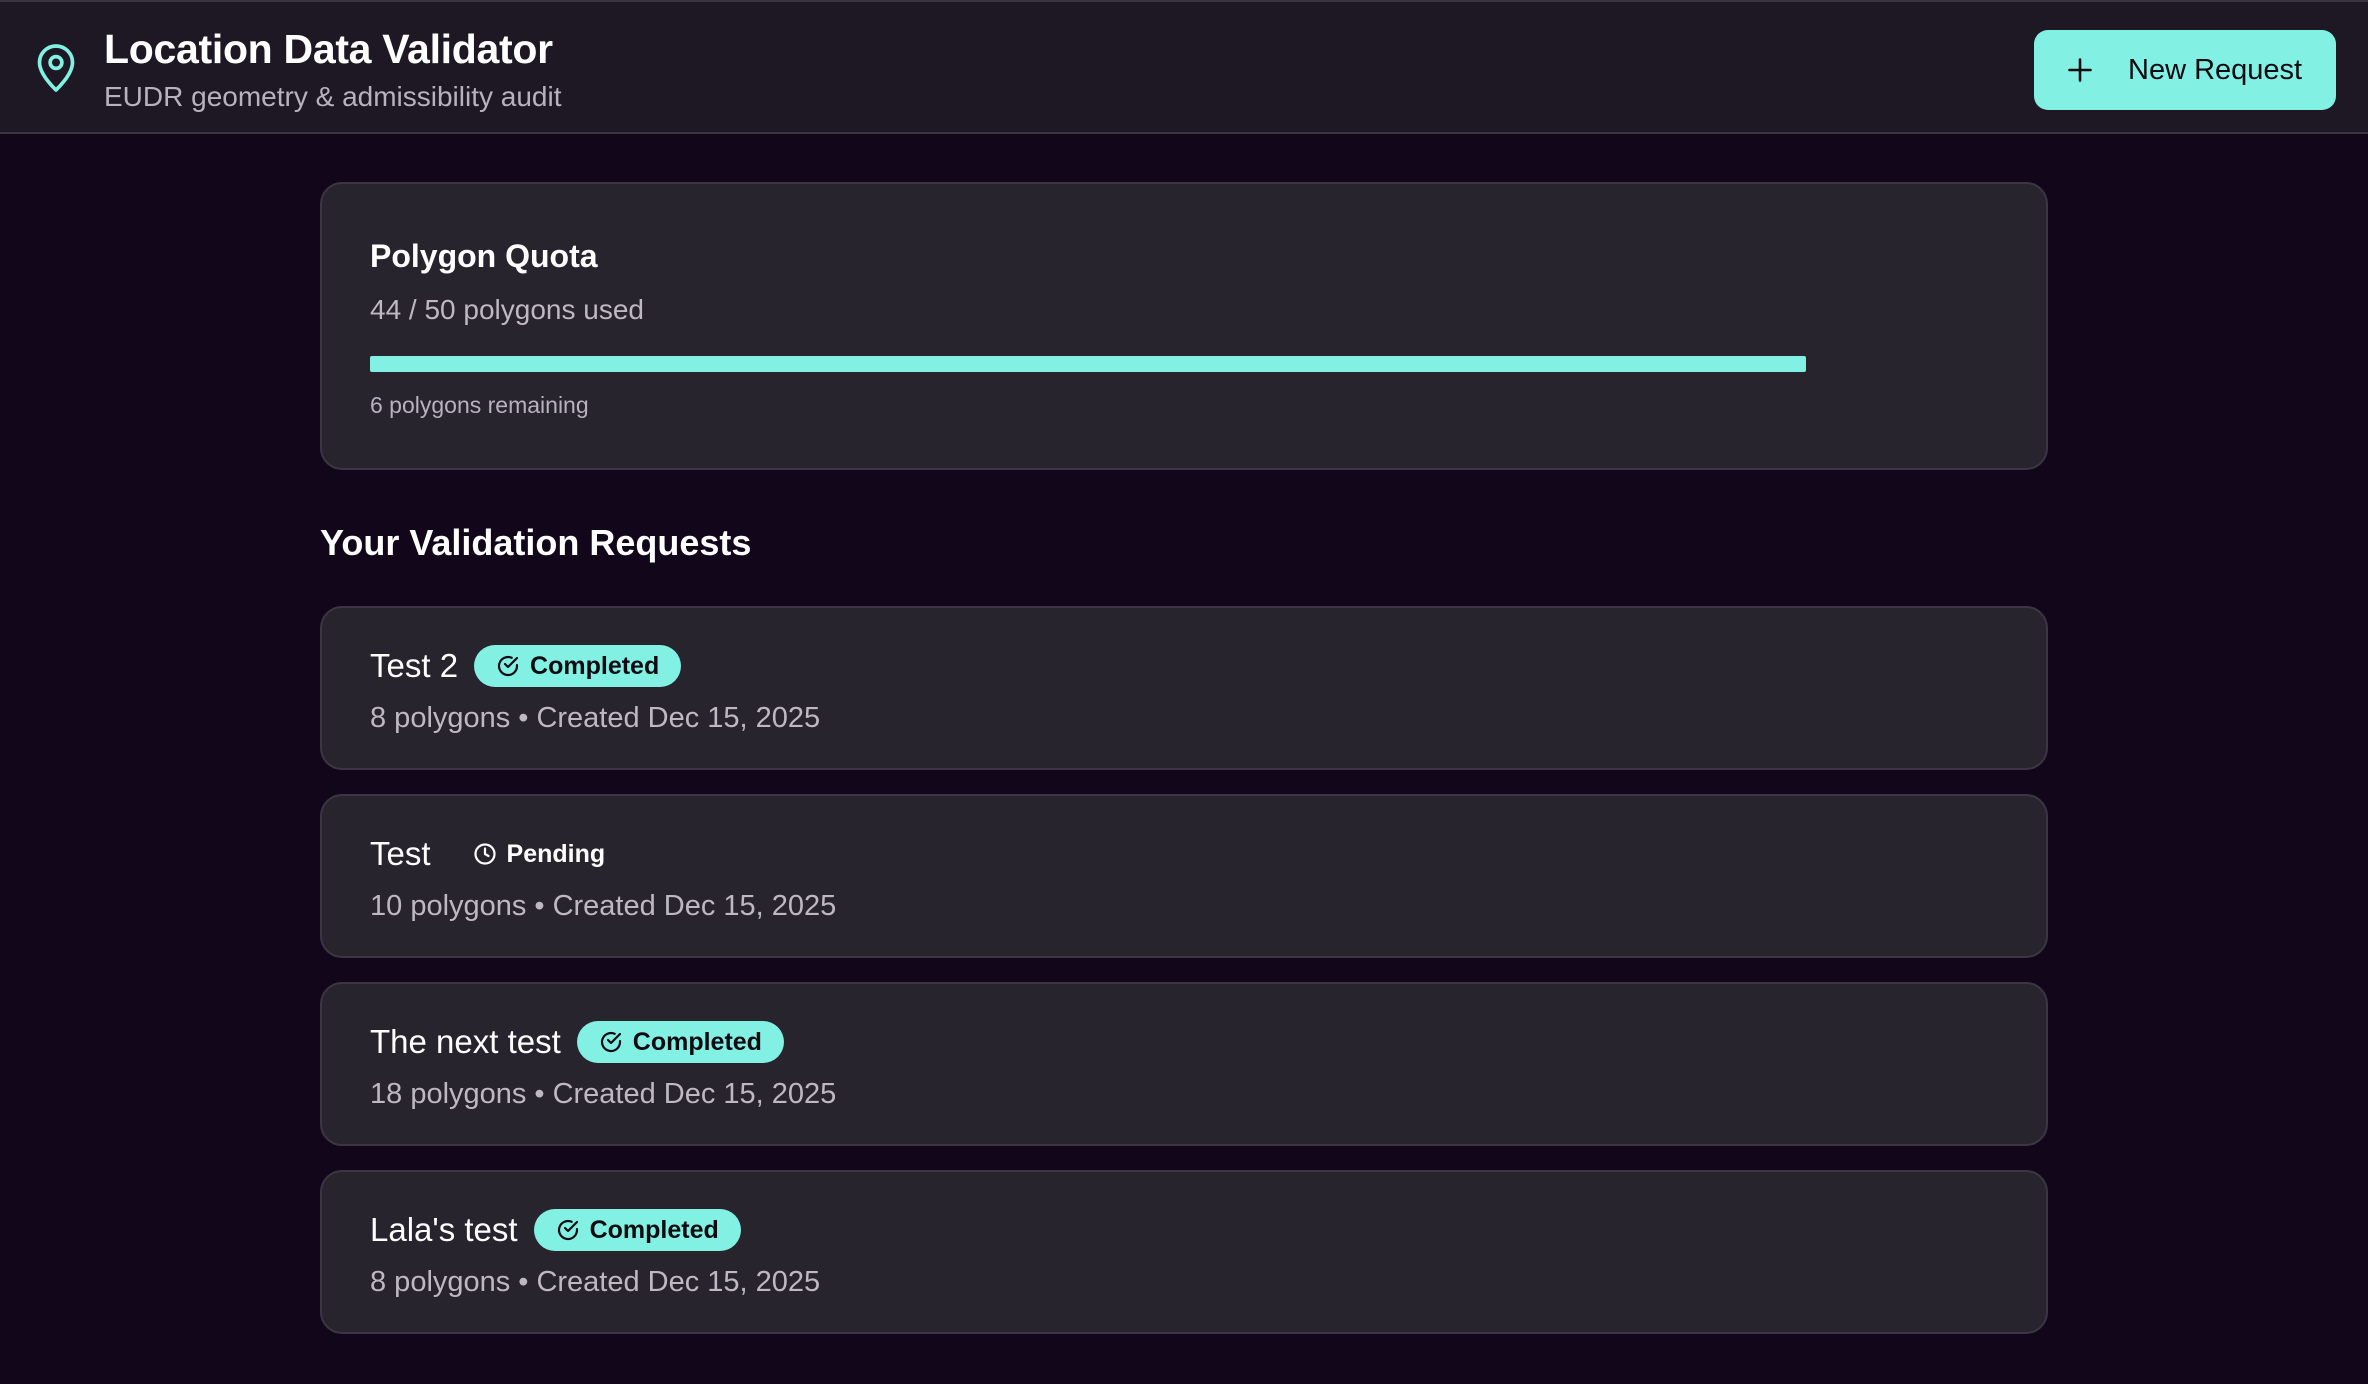 Image resolution: width=2368 pixels, height=1384 pixels. I want to click on quota-remaining-text: 6 polygons remaining, so click(479, 405).